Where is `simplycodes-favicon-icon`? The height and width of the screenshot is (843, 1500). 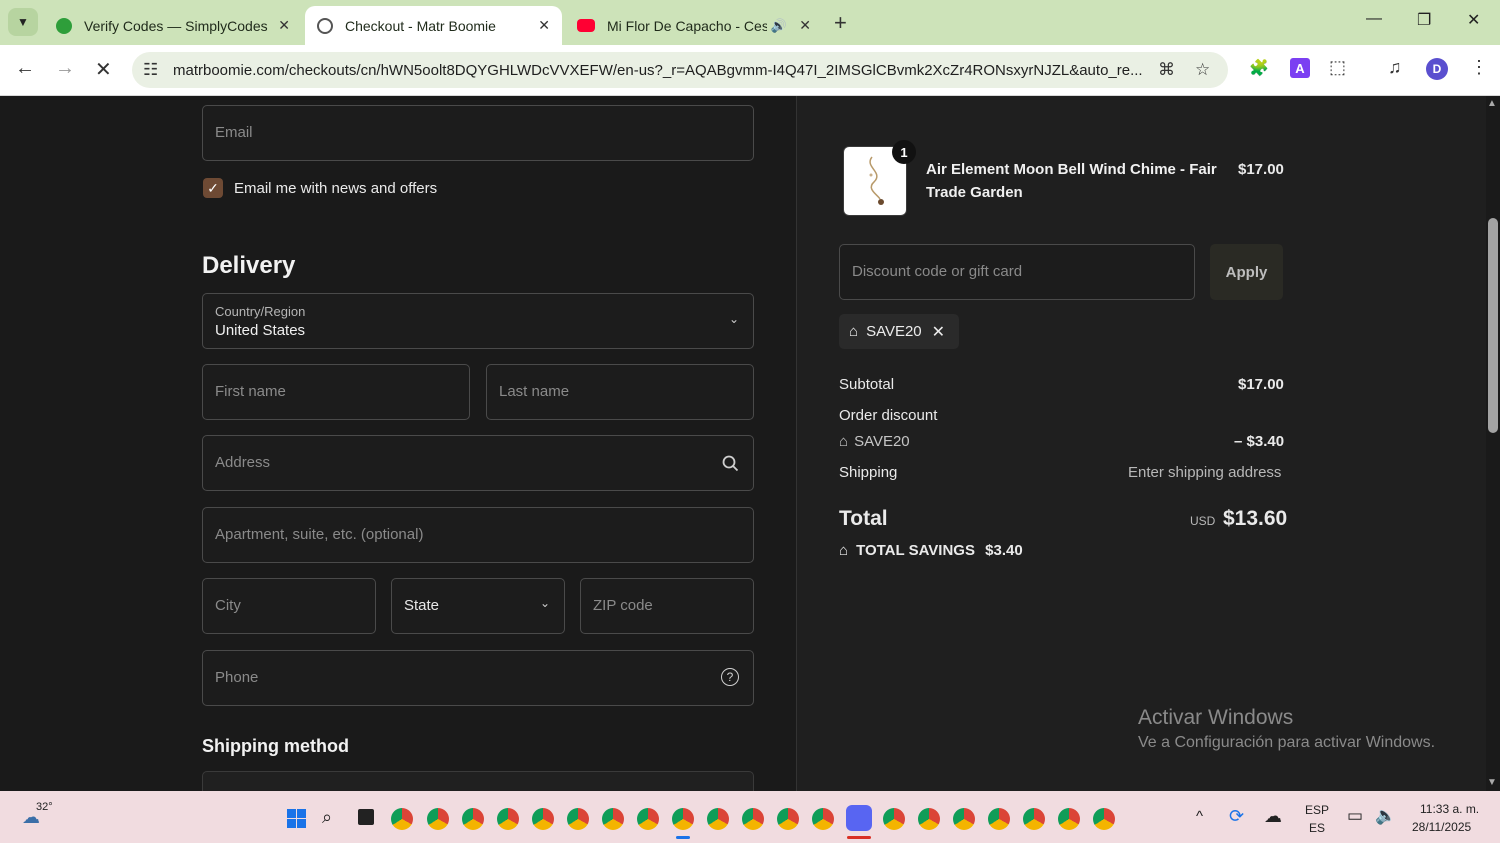
simplycodes-favicon-icon is located at coordinates (64, 25).